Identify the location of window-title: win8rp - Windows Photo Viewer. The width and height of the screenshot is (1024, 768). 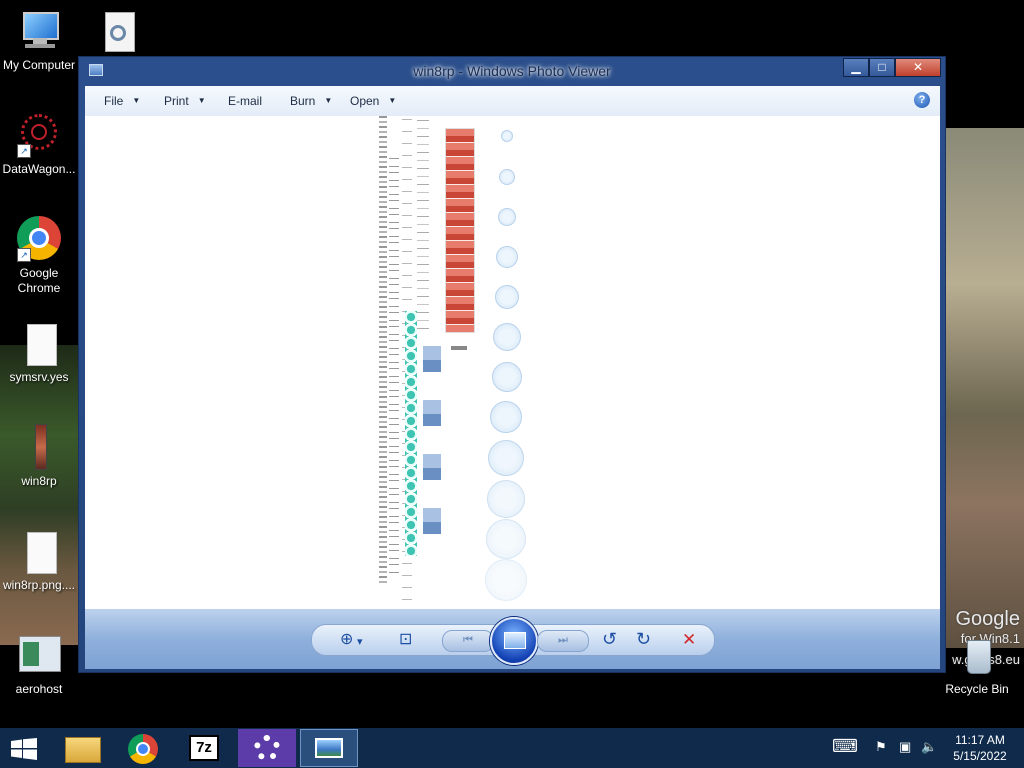
(512, 71).